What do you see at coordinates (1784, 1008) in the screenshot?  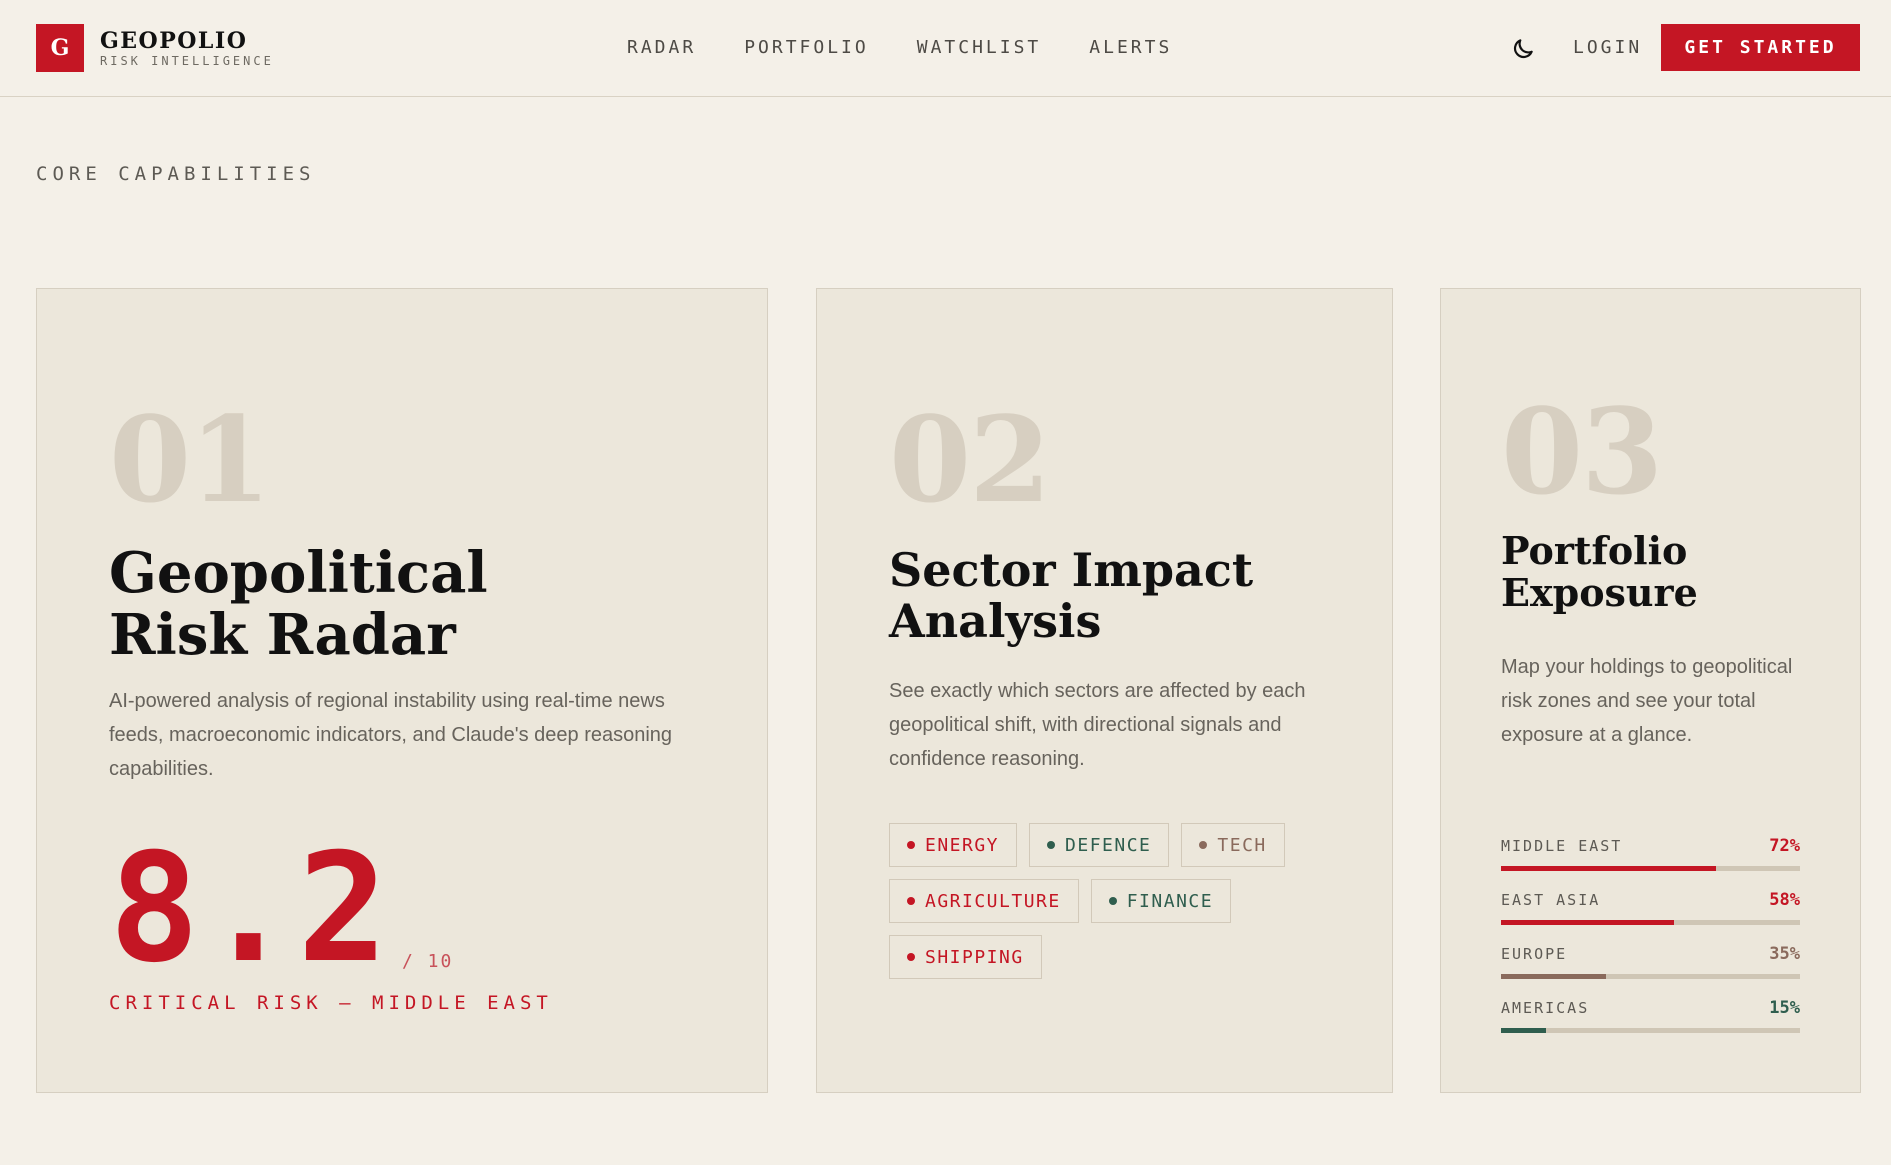 I see `exposure-percent: 15%` at bounding box center [1784, 1008].